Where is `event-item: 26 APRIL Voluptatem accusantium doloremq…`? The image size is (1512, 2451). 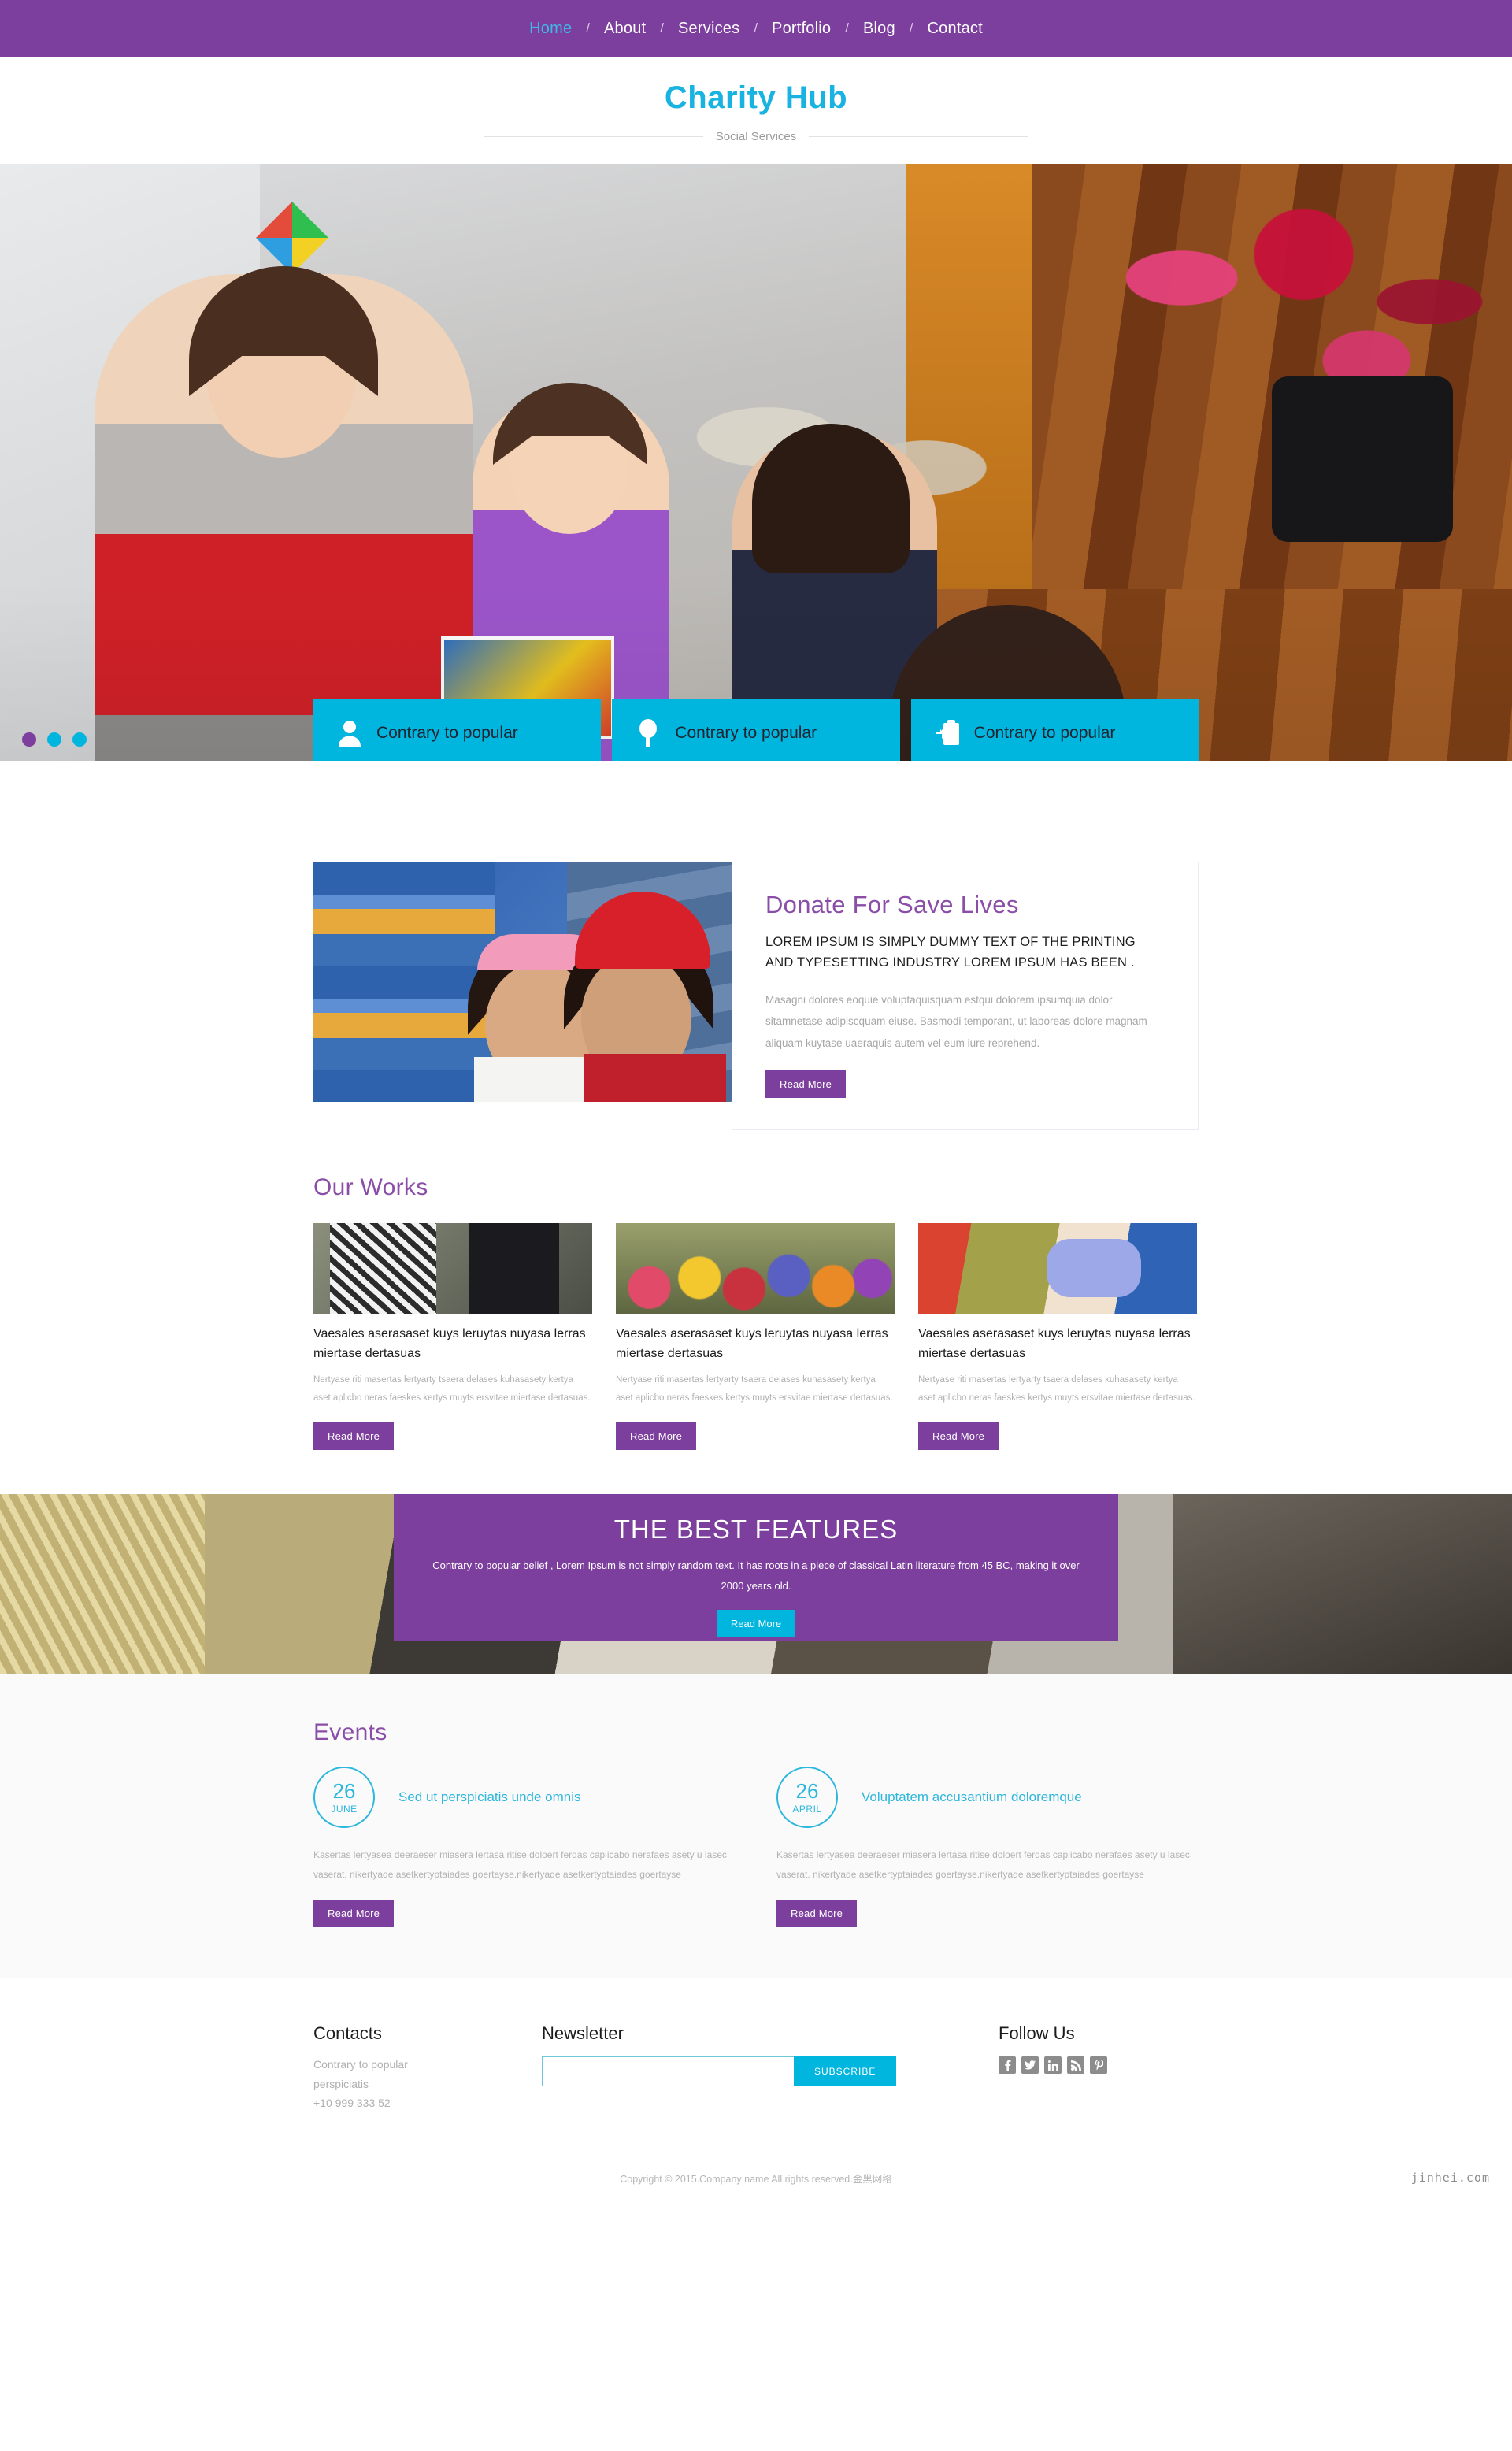 event-item: 26 APRIL Voluptatem accusantium doloremq… is located at coordinates (987, 1848).